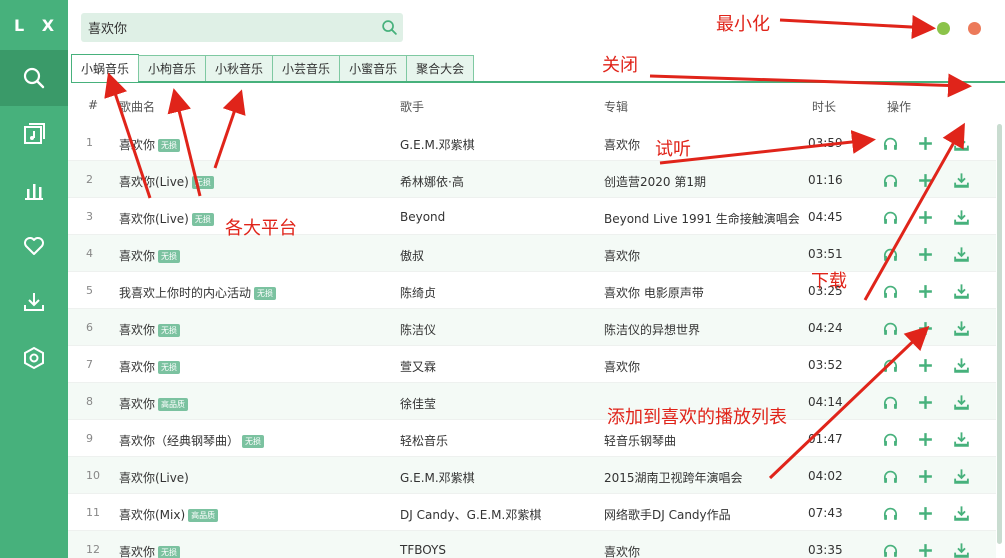 This screenshot has width=1005, height=558. What do you see at coordinates (825, 143) in the screenshot?
I see `duration: 03:59` at bounding box center [825, 143].